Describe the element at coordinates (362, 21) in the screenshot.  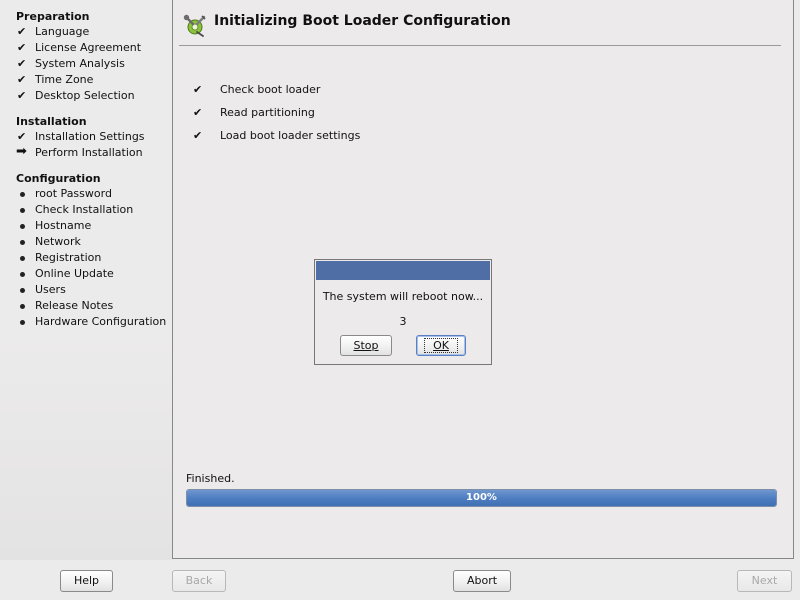
I see `page-title: Initializing Boot Loader Configuration` at that location.